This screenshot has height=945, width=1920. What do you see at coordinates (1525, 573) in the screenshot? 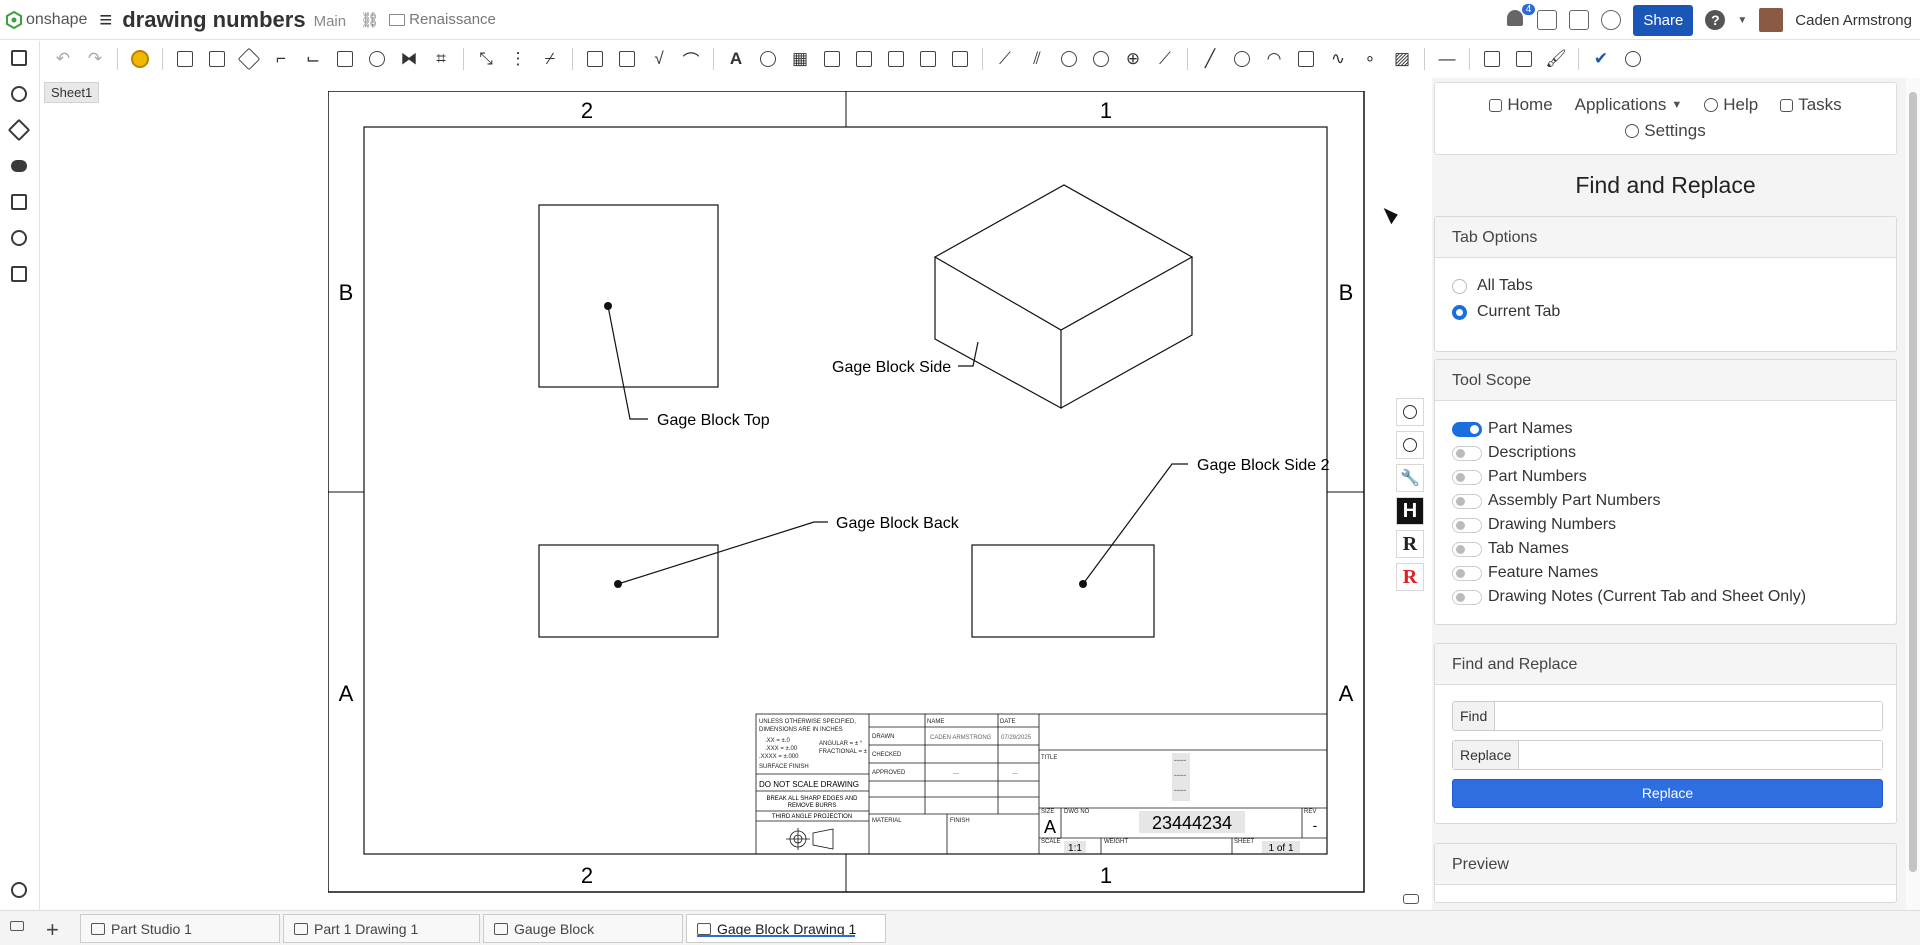
I see `toggle-feature-names: Feature Names` at bounding box center [1525, 573].